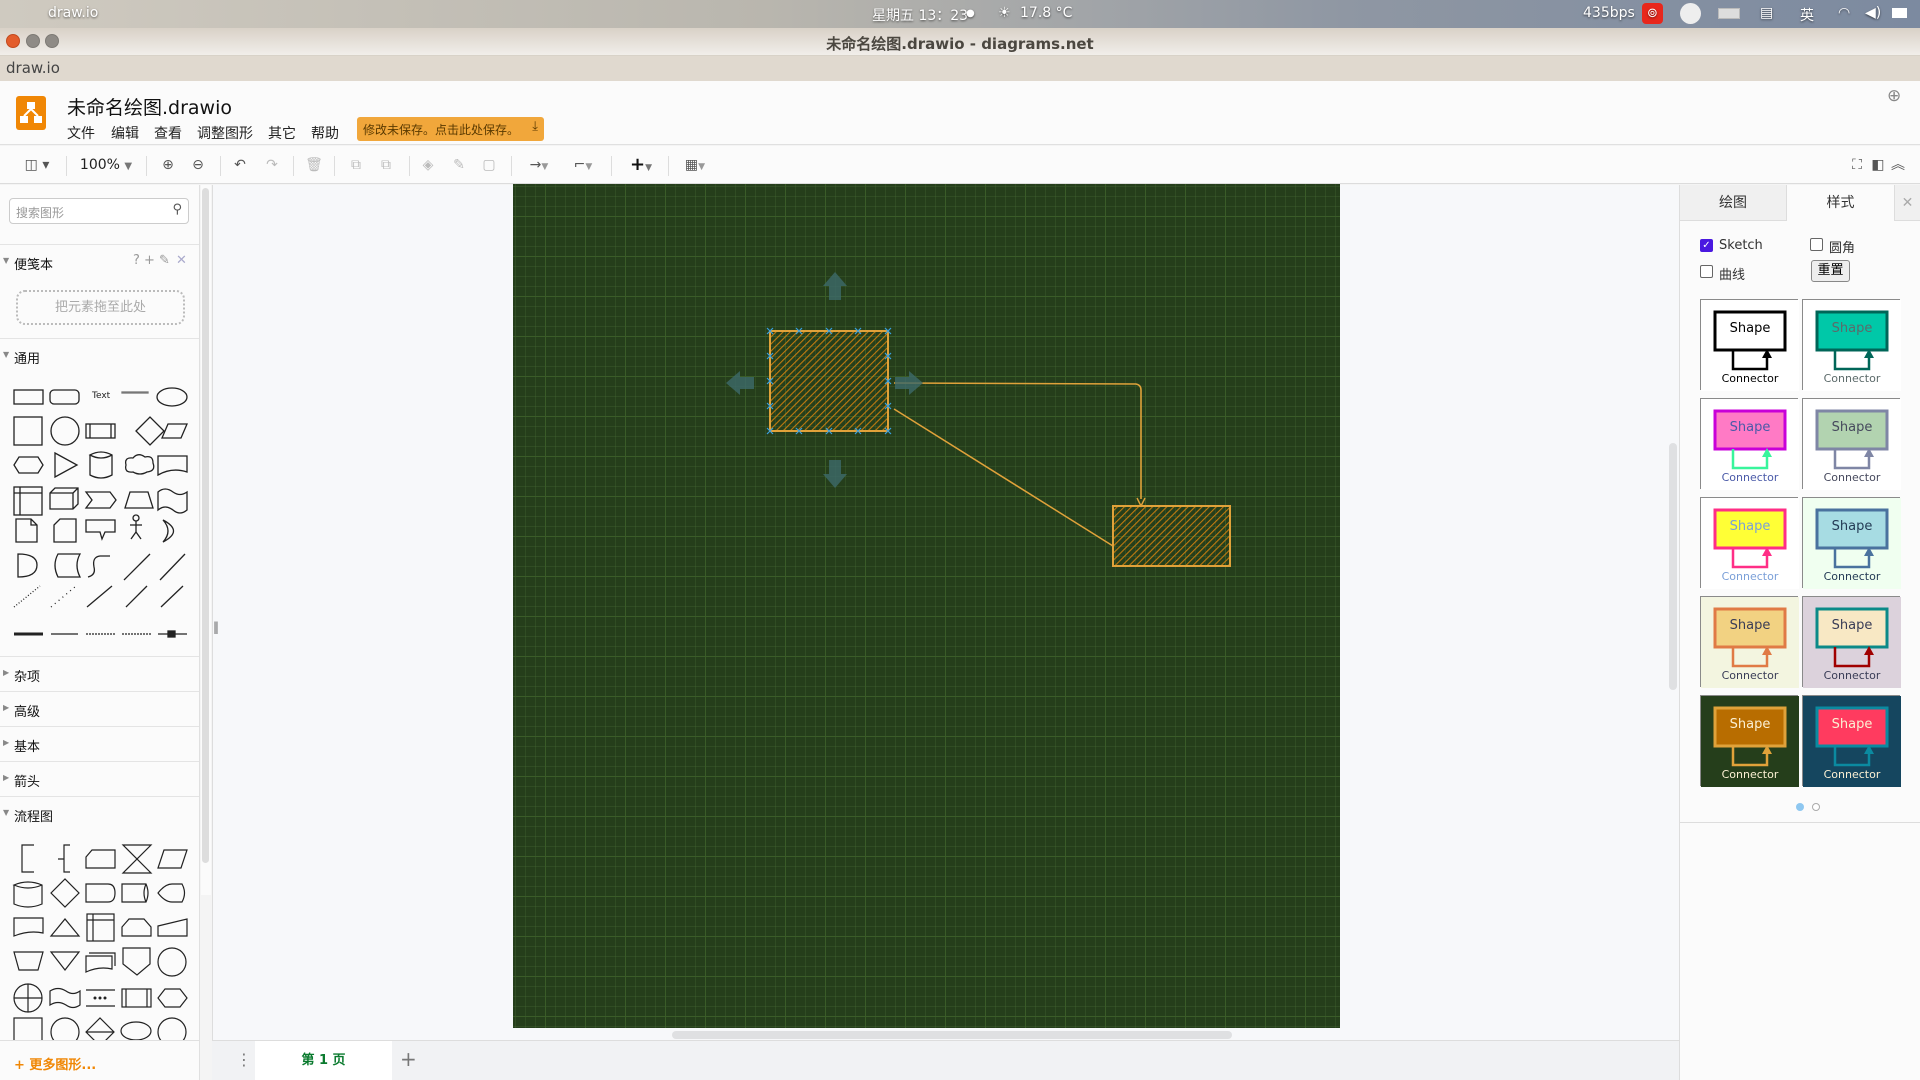  I want to click on app-menu: draw.io, so click(33, 68).